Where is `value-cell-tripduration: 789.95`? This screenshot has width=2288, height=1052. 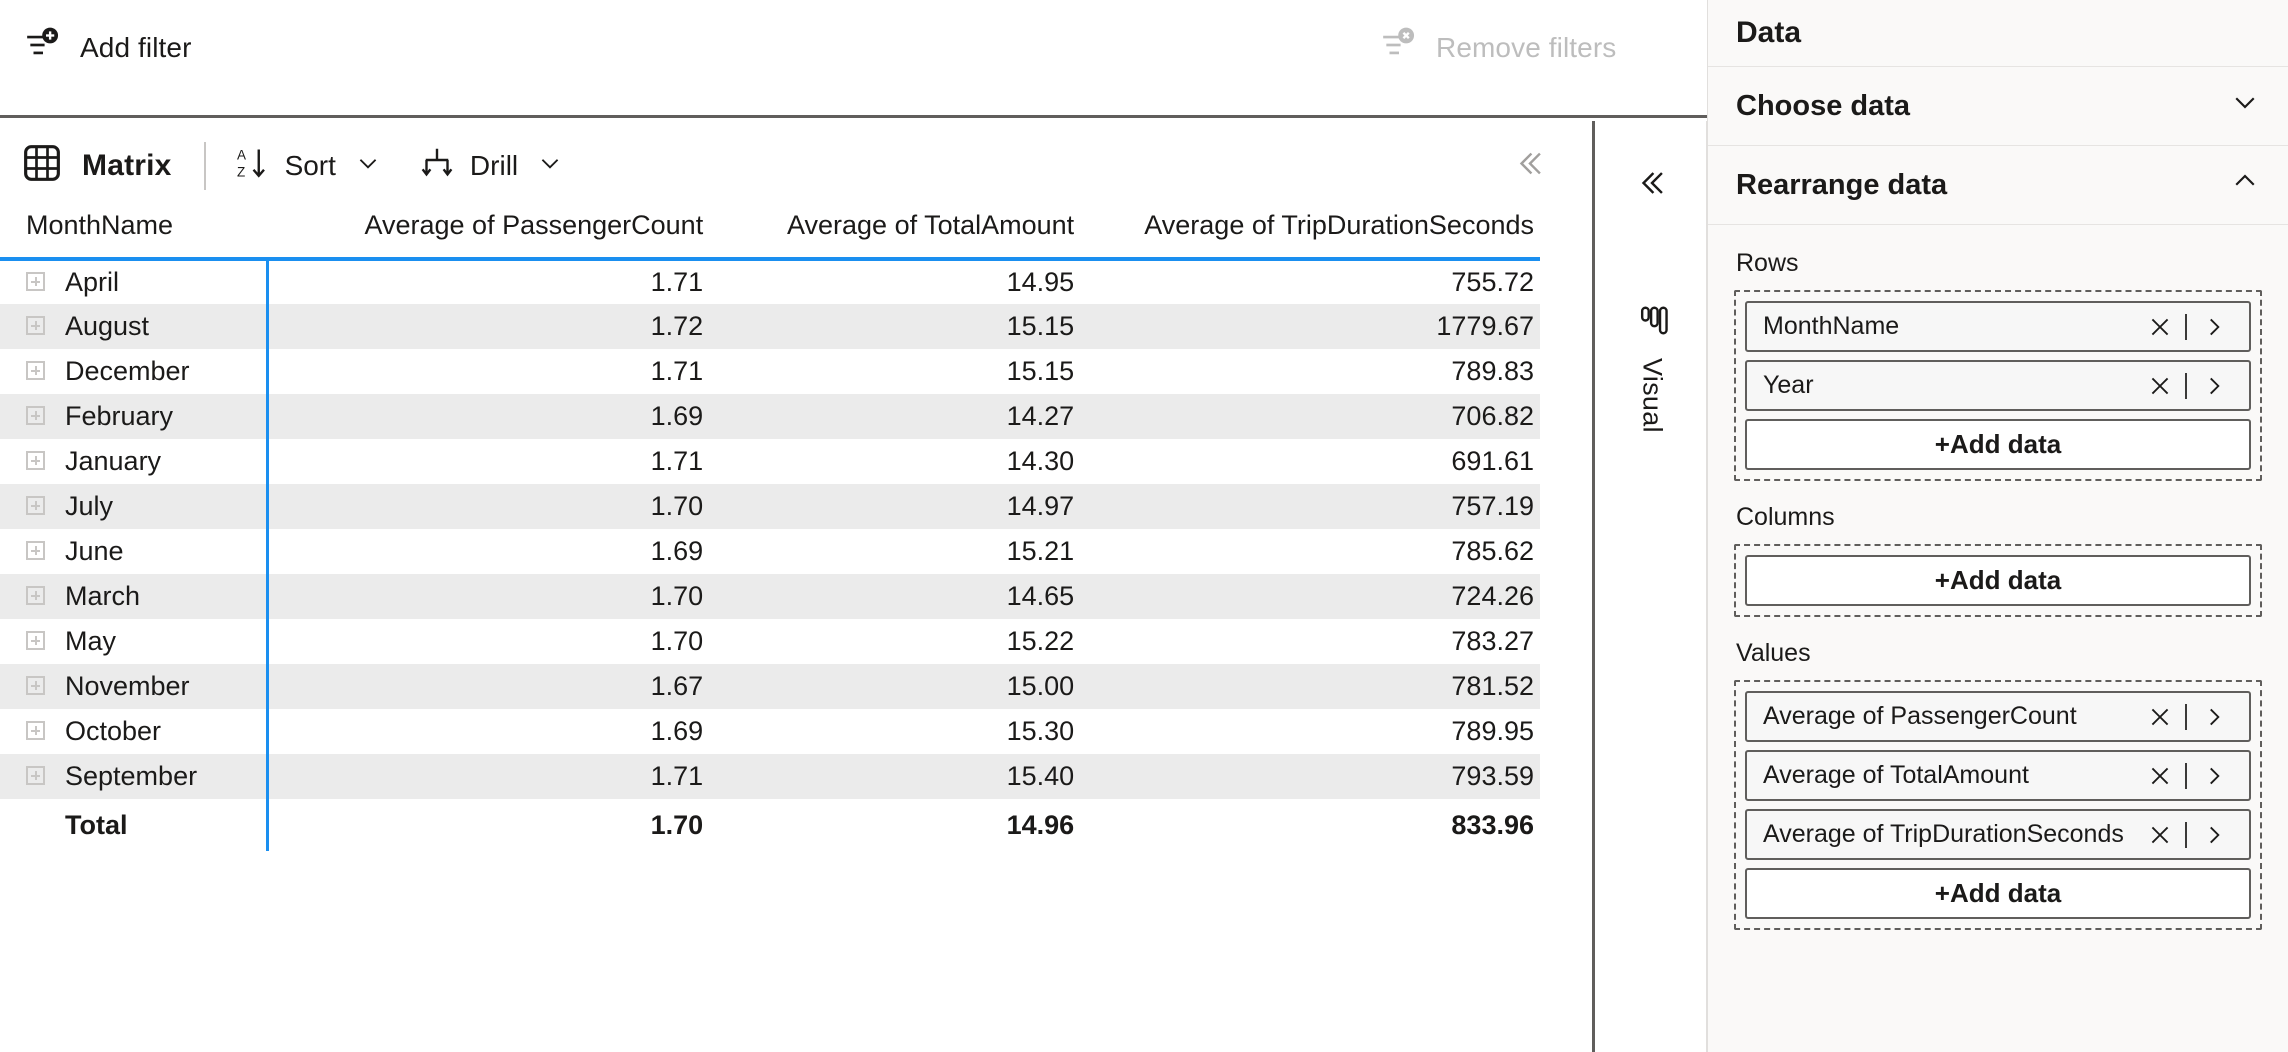
value-cell-tripduration: 789.95 is located at coordinates (1310, 731).